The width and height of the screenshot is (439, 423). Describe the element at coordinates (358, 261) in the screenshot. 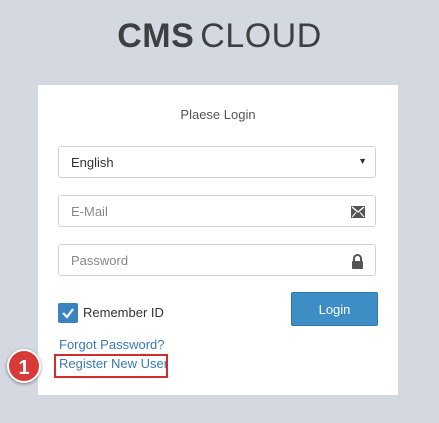

I see `lock-icon` at that location.